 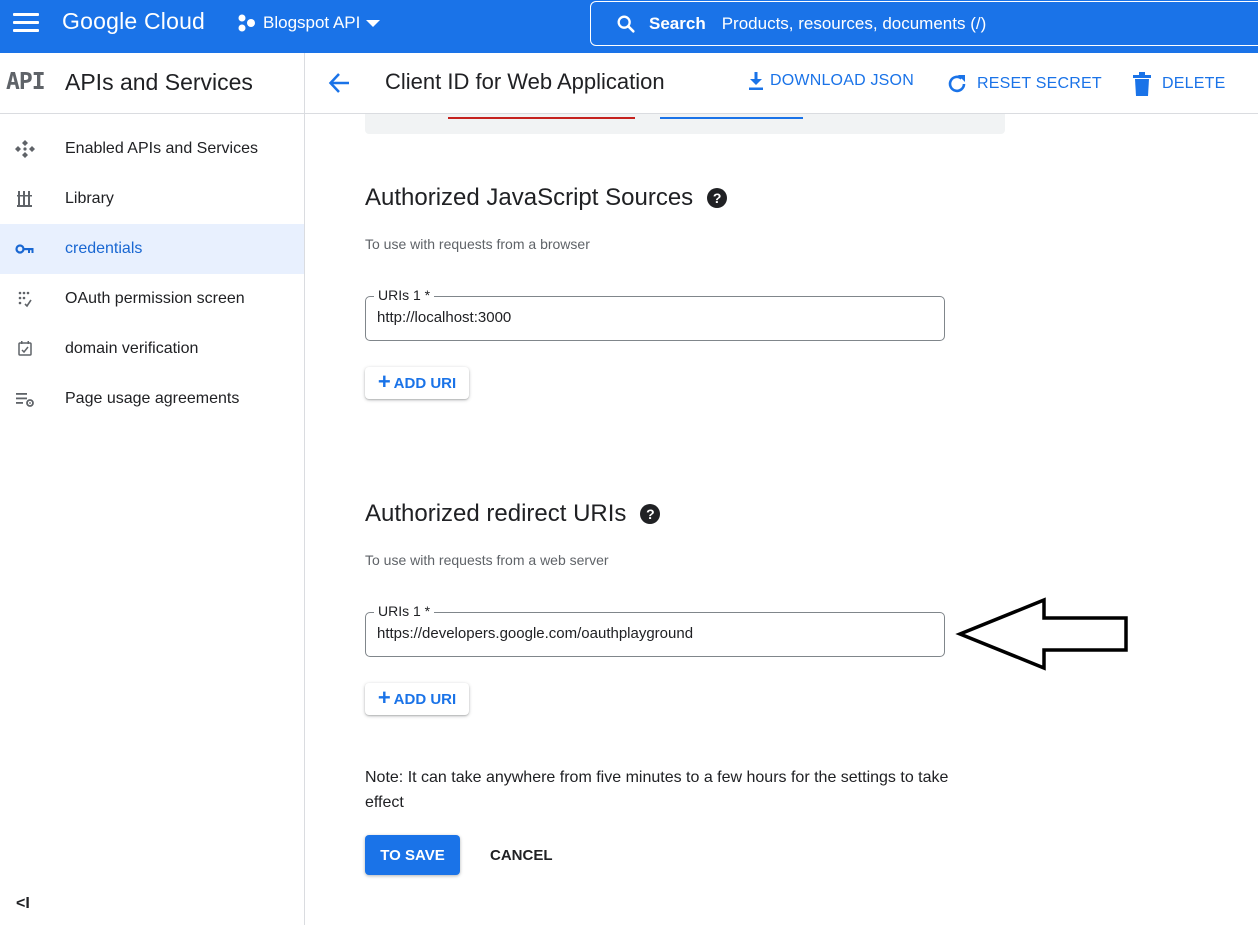 I want to click on js-origin-uri-field: URIs 1 *, so click(x=655, y=314).